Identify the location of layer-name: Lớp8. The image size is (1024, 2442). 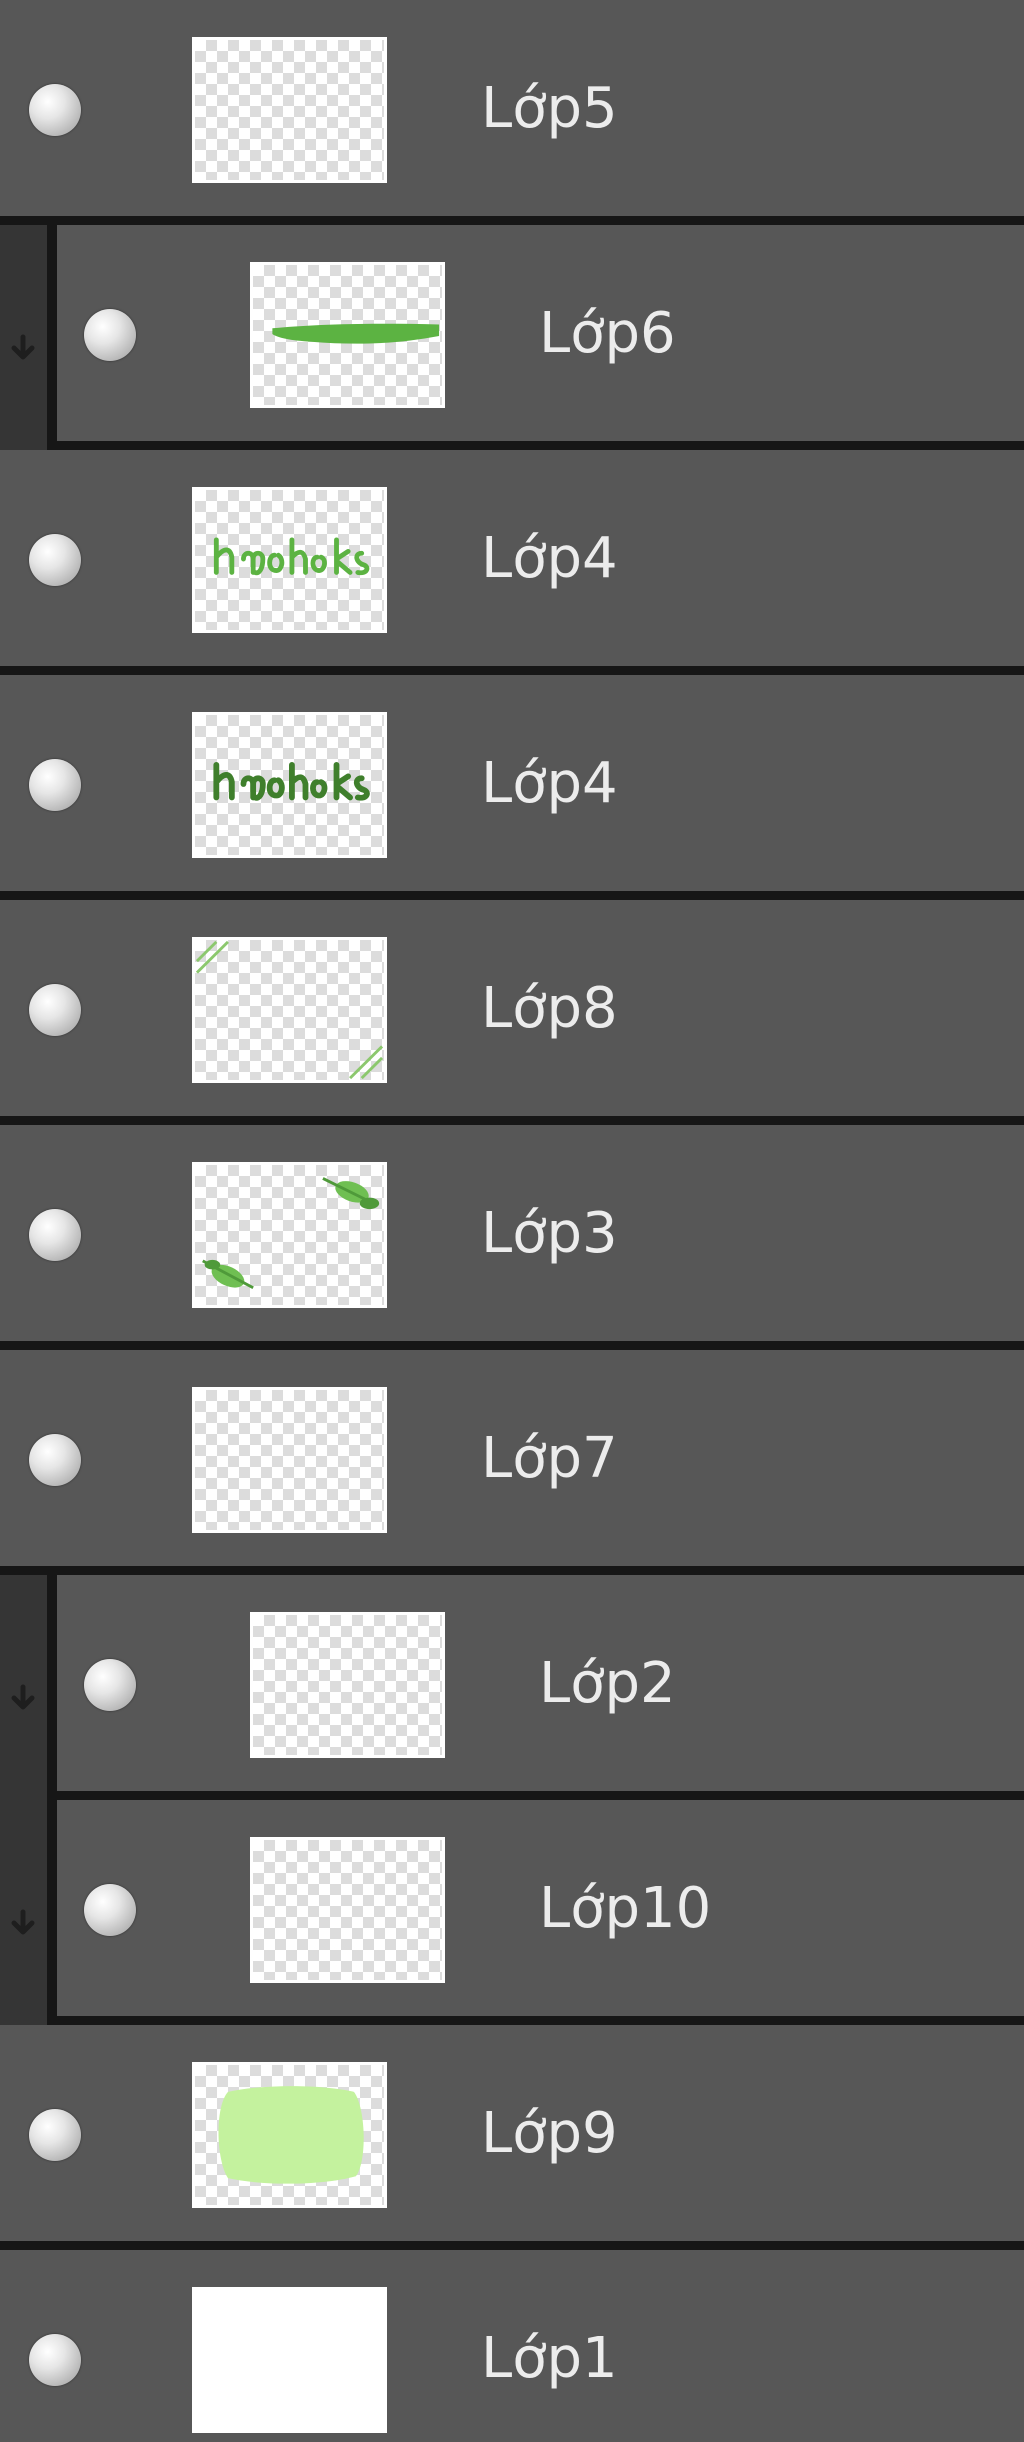
(549, 1008).